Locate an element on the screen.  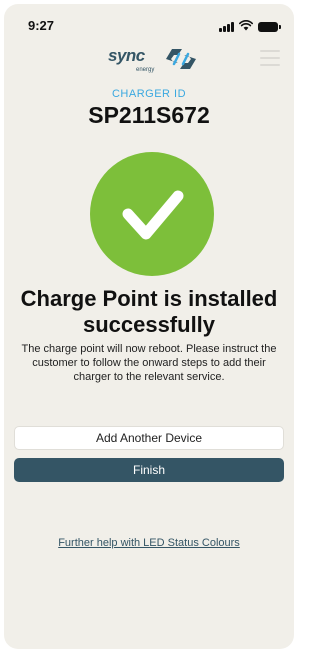
sync-energy-logo: sync energy is located at coordinates (154, 59).